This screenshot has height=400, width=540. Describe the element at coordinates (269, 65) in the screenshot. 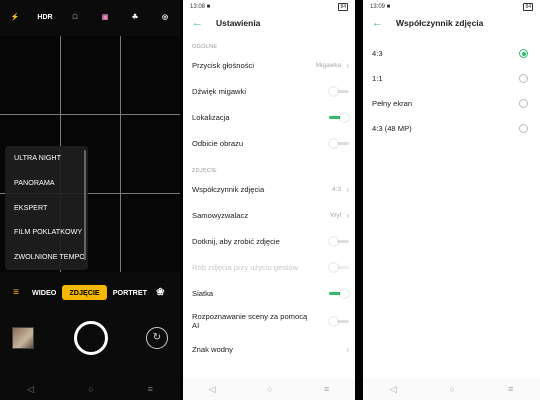

I see `volume-button-row: Przycisk głośności Migawka ›` at that location.